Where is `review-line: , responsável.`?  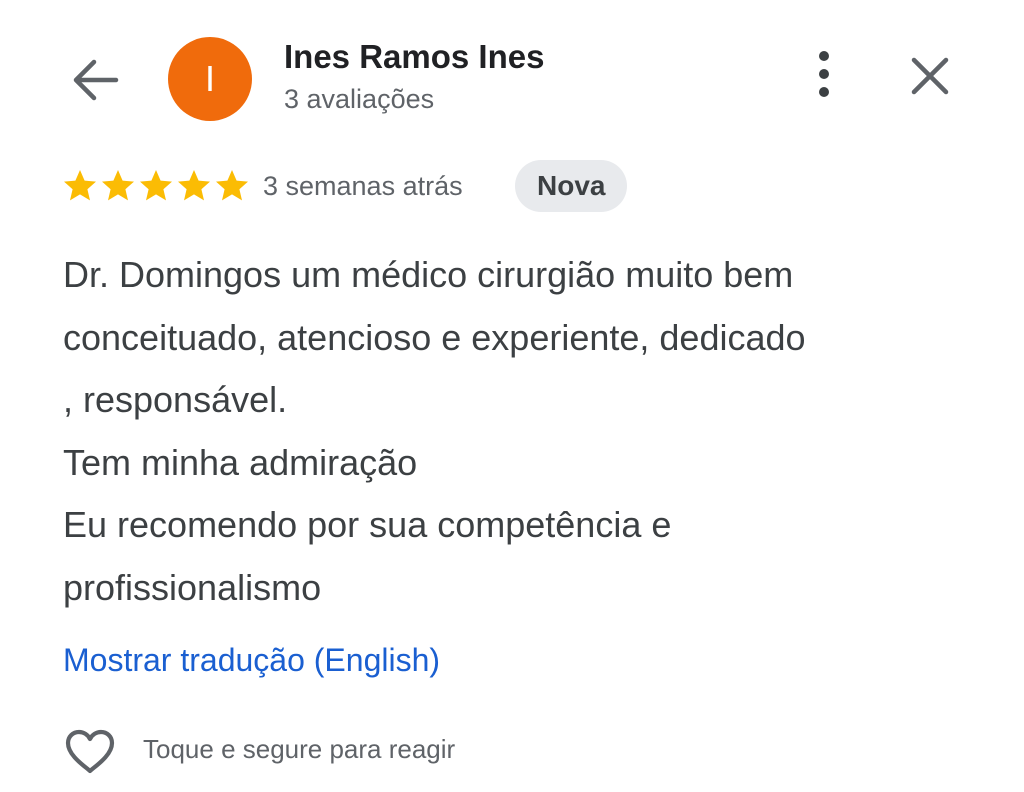 review-line: , responsável. is located at coordinates (175, 399).